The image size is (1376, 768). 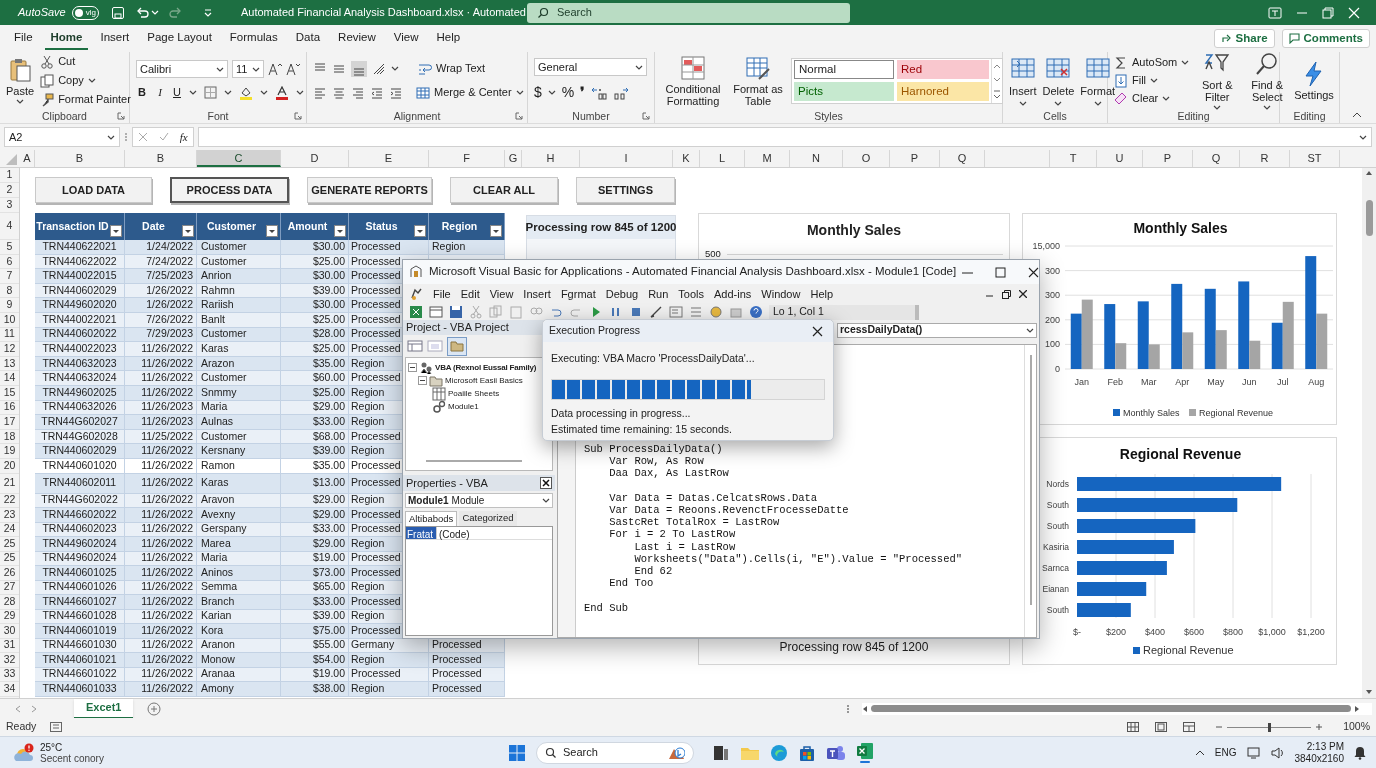 What do you see at coordinates (421, 533) in the screenshot?
I see `property-name: Fratat` at bounding box center [421, 533].